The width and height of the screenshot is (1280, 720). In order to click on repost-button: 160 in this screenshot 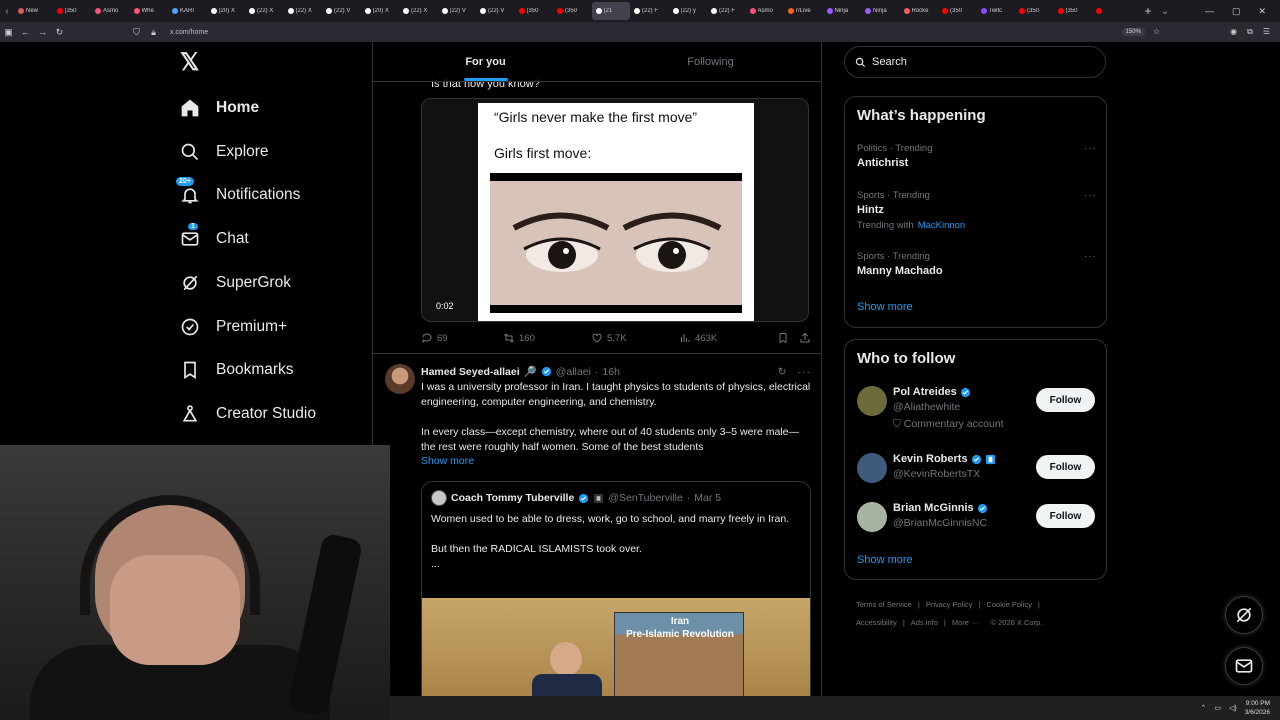, I will do `click(547, 338)`.